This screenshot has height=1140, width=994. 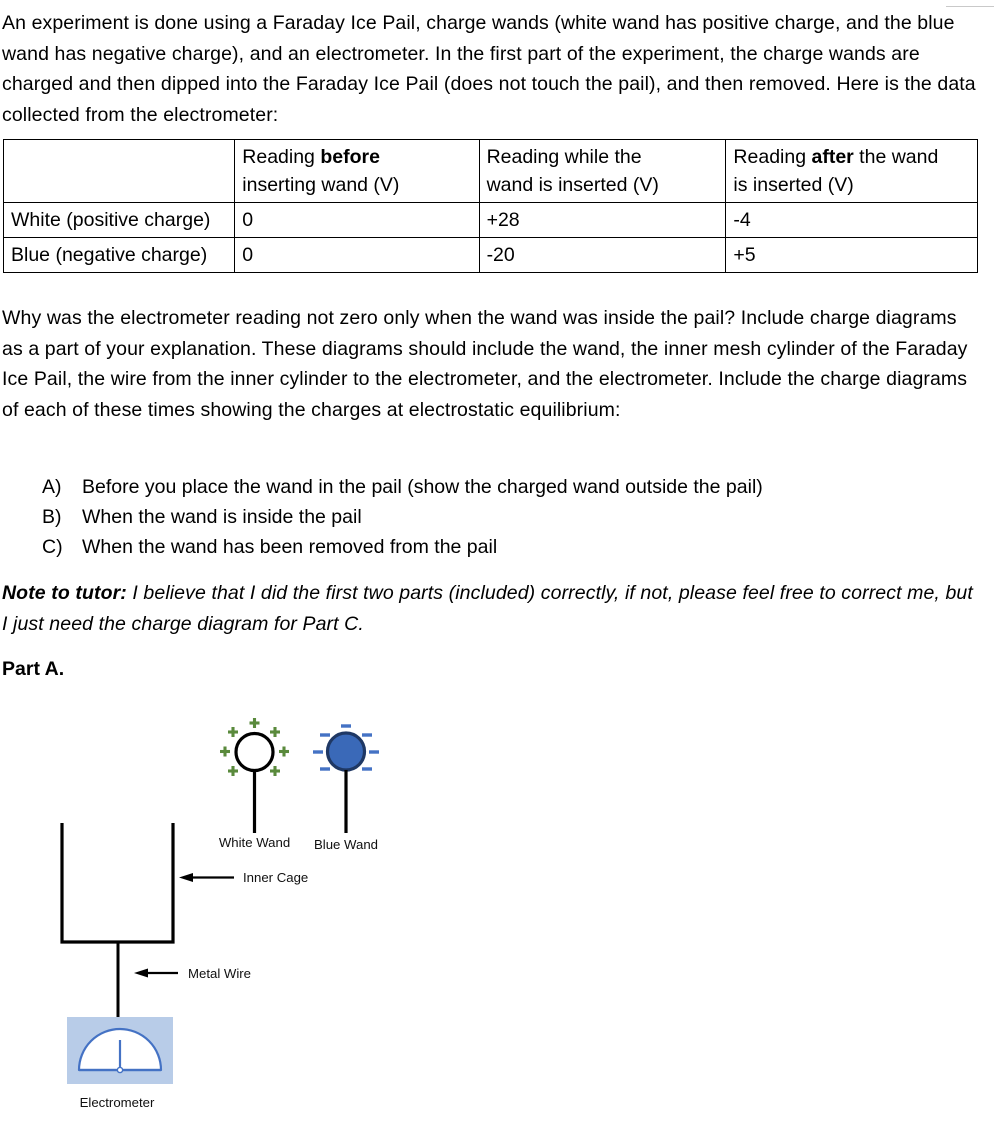 What do you see at coordinates (896, 157) in the screenshot?
I see `table-header-after-suffix: the wand` at bounding box center [896, 157].